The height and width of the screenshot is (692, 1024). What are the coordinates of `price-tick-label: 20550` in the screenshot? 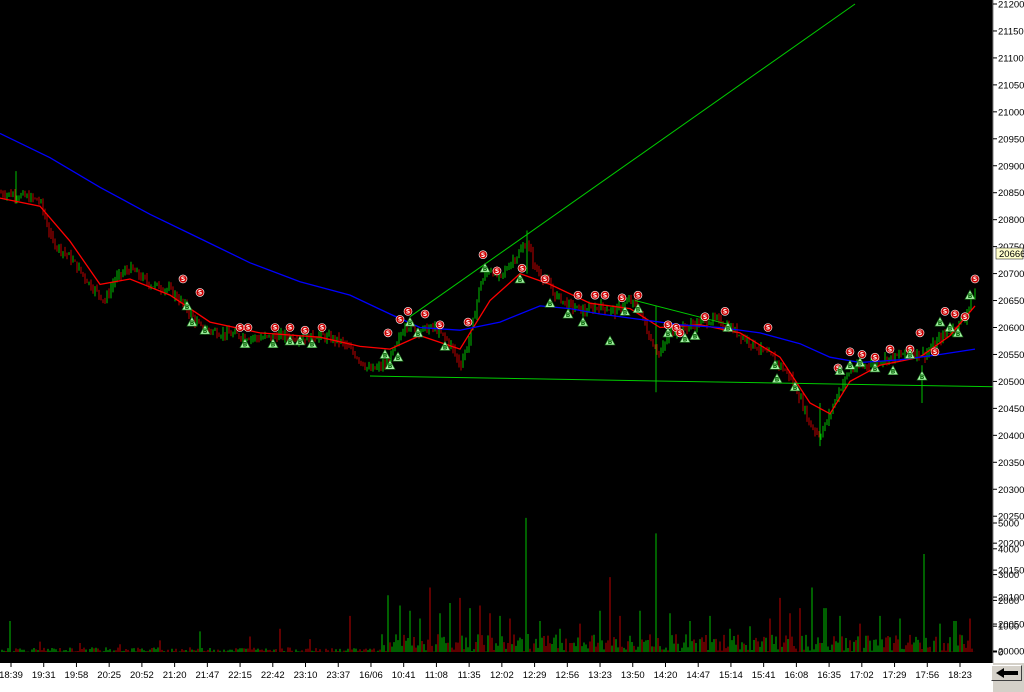 It's located at (1011, 355).